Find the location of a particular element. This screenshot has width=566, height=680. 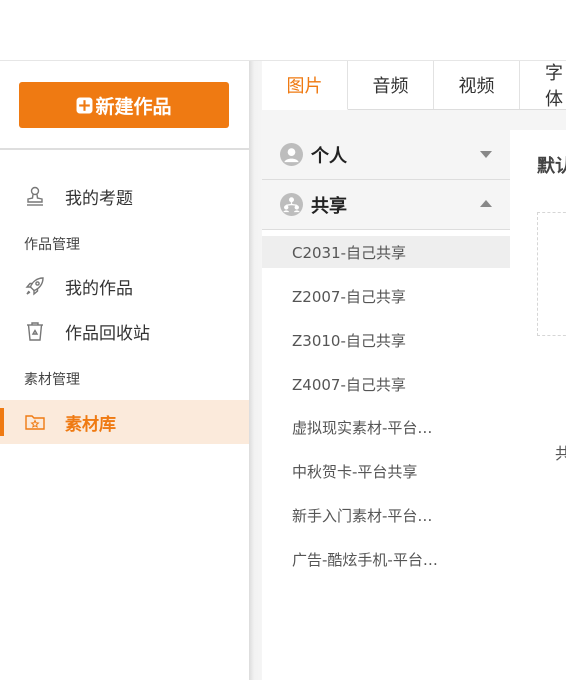

rocket-icon is located at coordinates (34, 286).